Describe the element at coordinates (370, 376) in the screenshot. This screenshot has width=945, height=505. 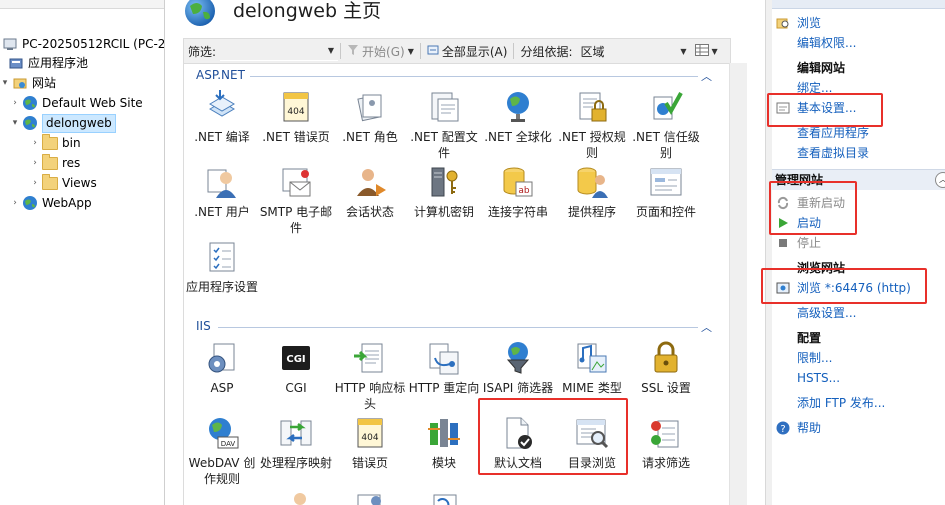
I see `feature-http-response-headers: HTTP 响应标头` at that location.